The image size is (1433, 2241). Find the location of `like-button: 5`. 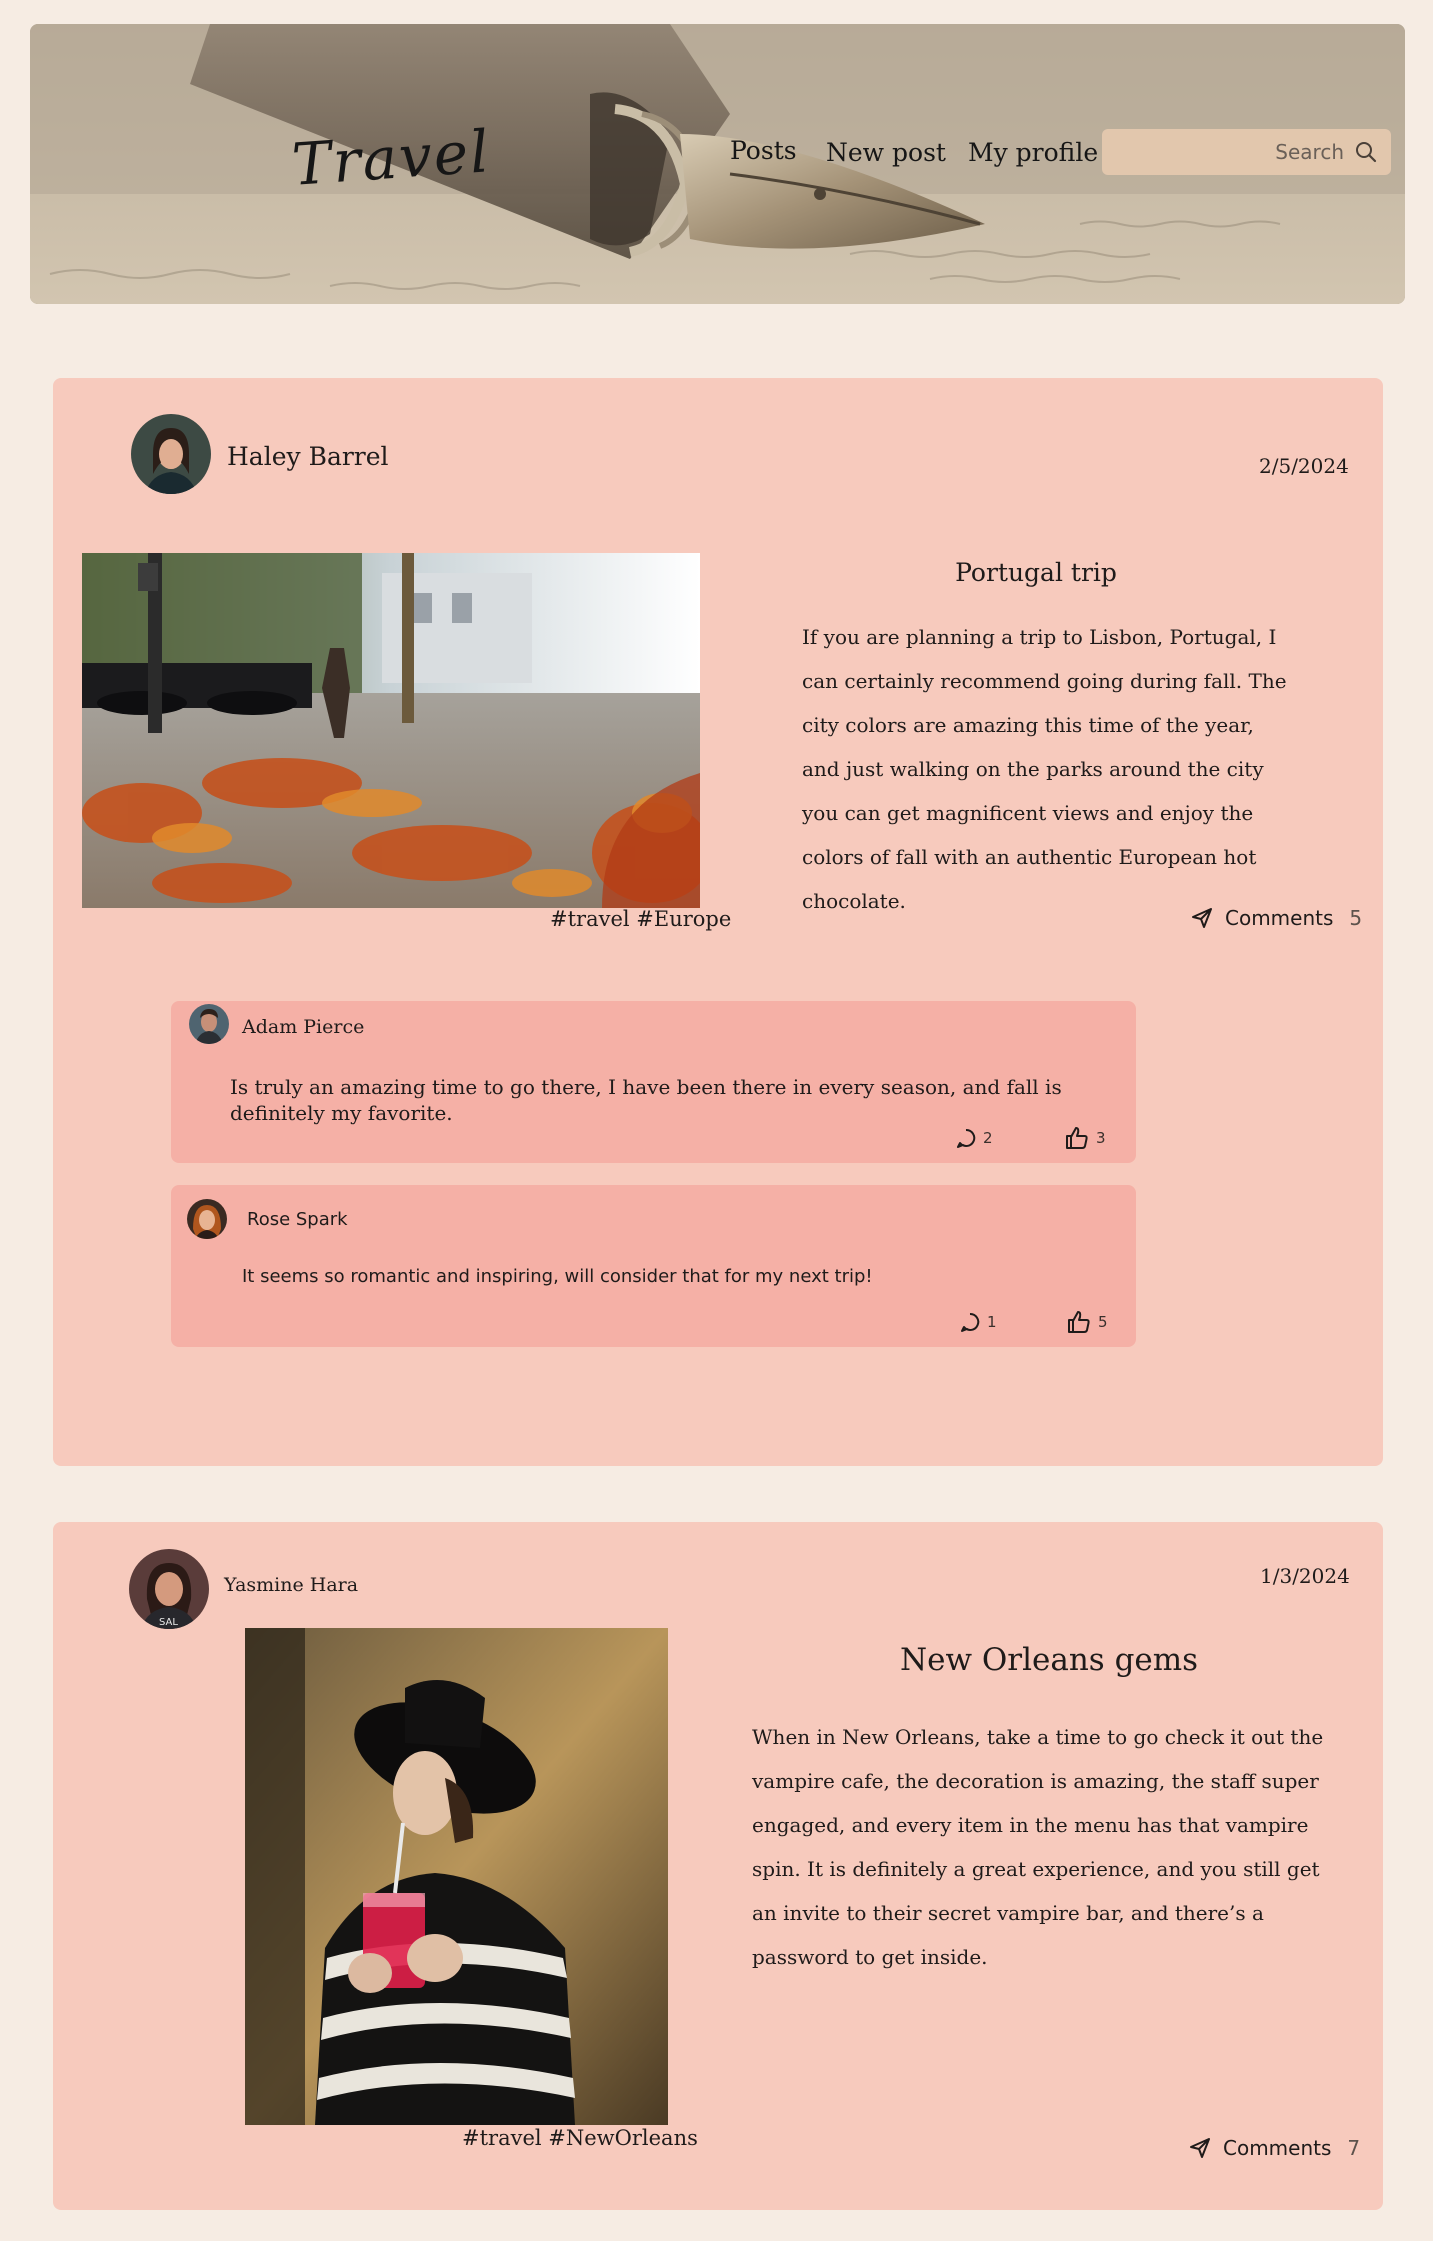

like-button: 5 is located at coordinates (1087, 1322).